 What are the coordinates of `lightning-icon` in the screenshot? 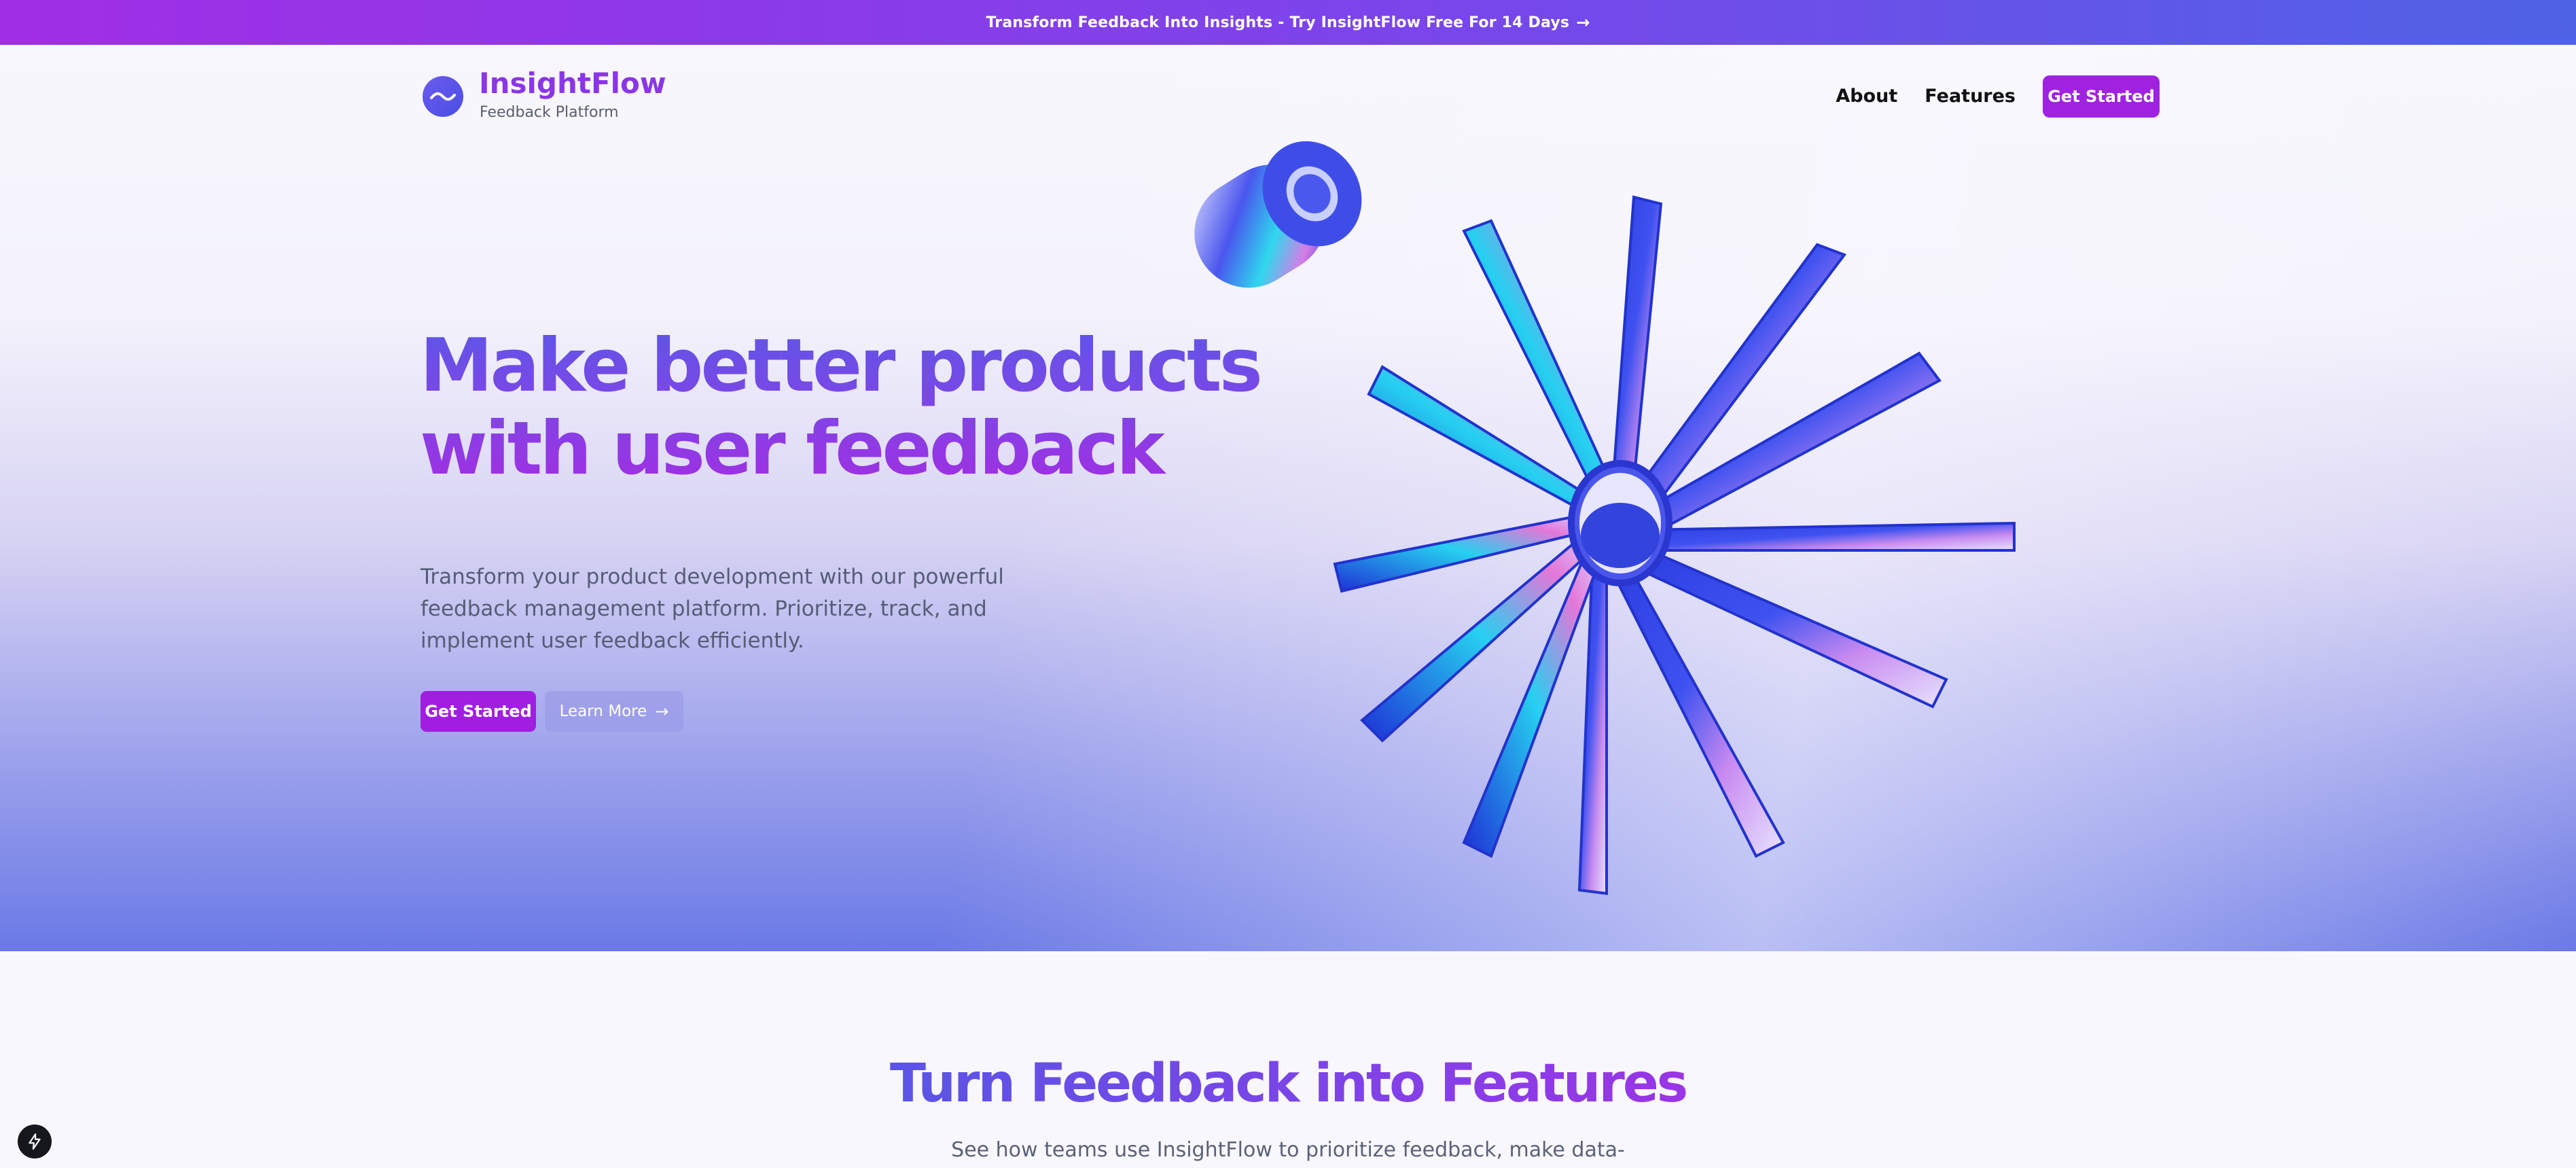 It's located at (35, 1141).